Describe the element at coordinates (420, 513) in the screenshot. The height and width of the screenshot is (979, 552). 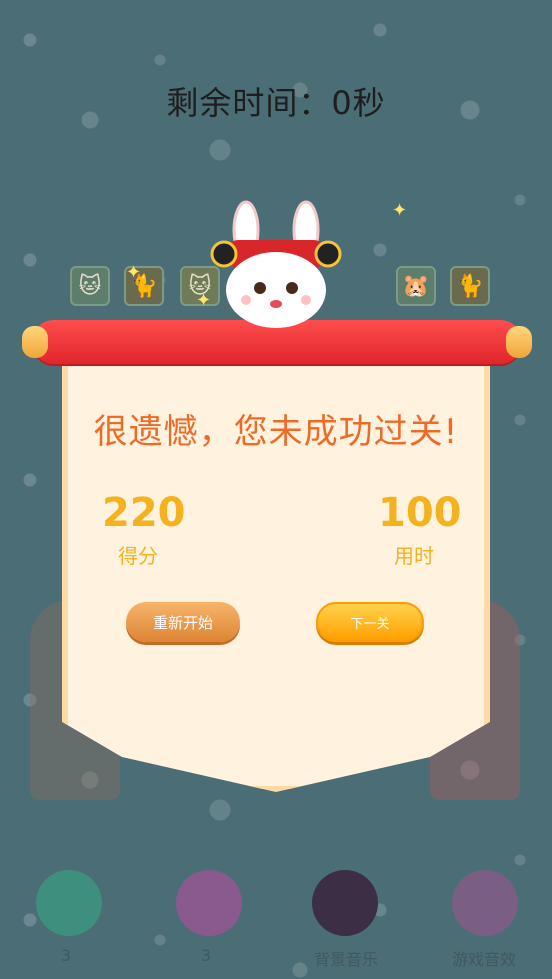
I see `time-used-value: 100` at that location.